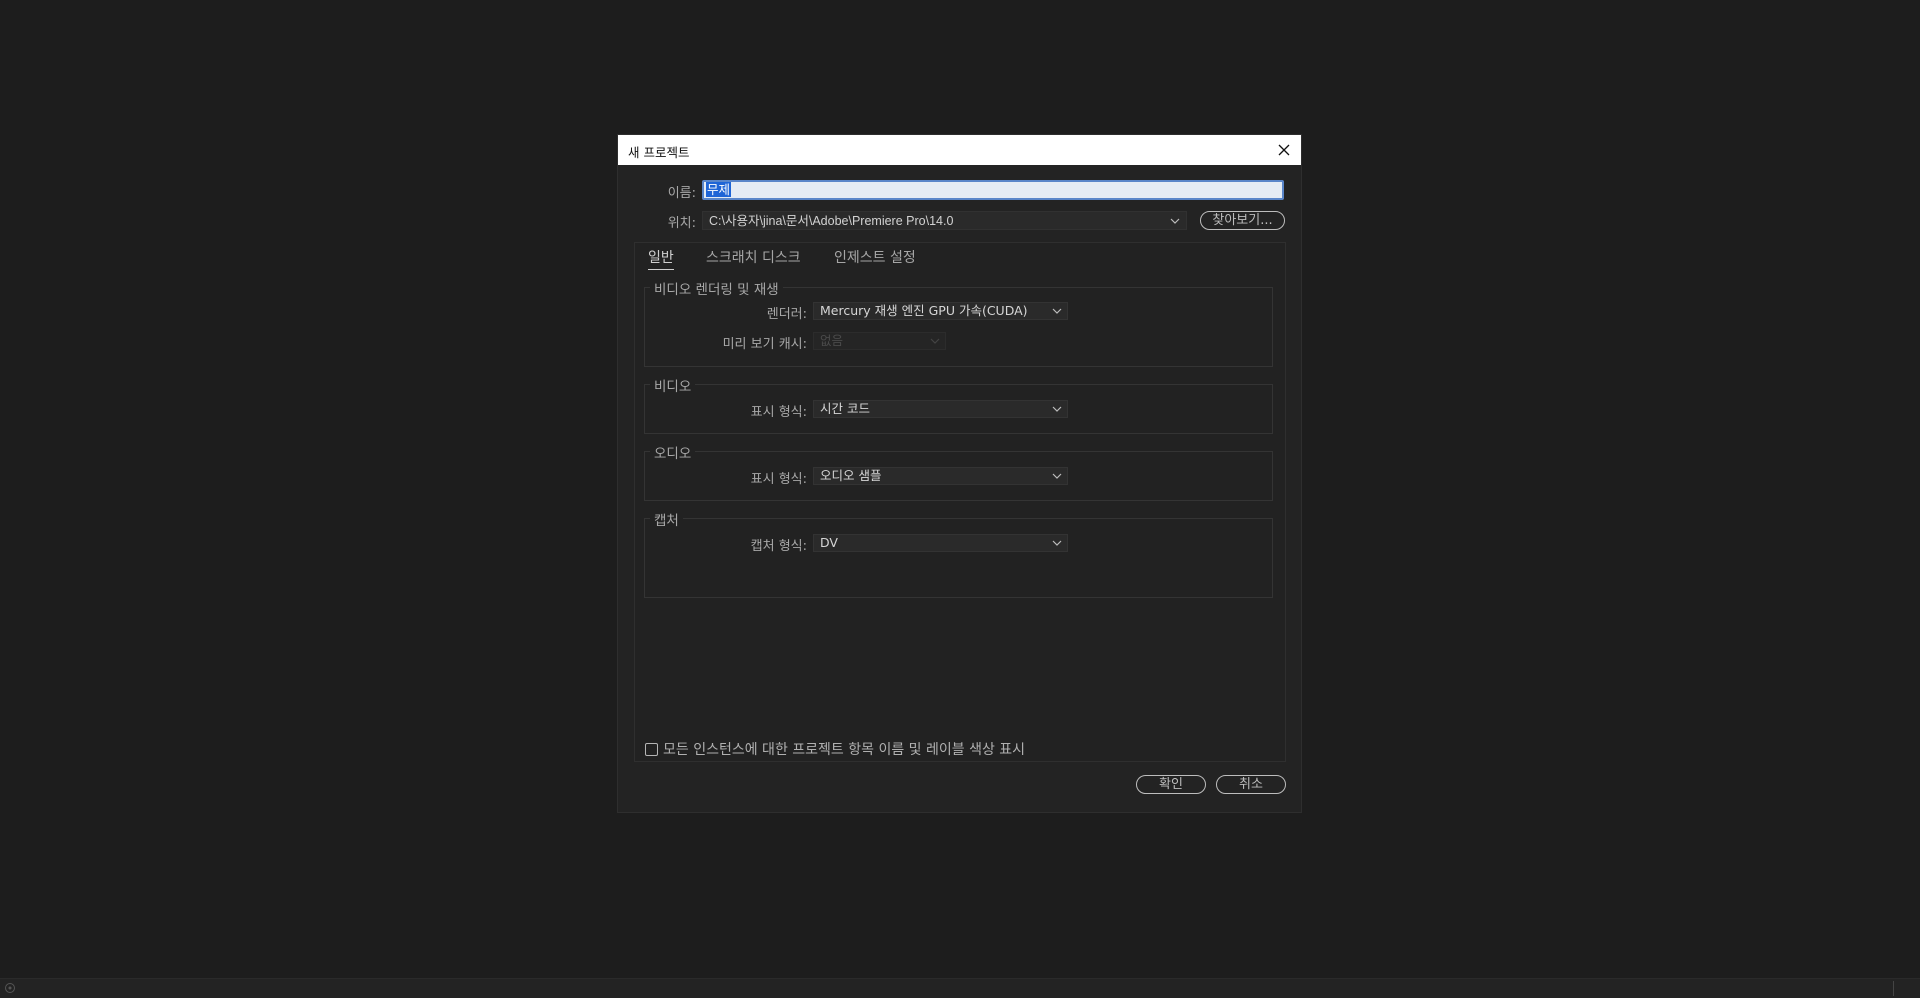  What do you see at coordinates (940, 543) in the screenshot?
I see `capture-format-dropdown: DV` at bounding box center [940, 543].